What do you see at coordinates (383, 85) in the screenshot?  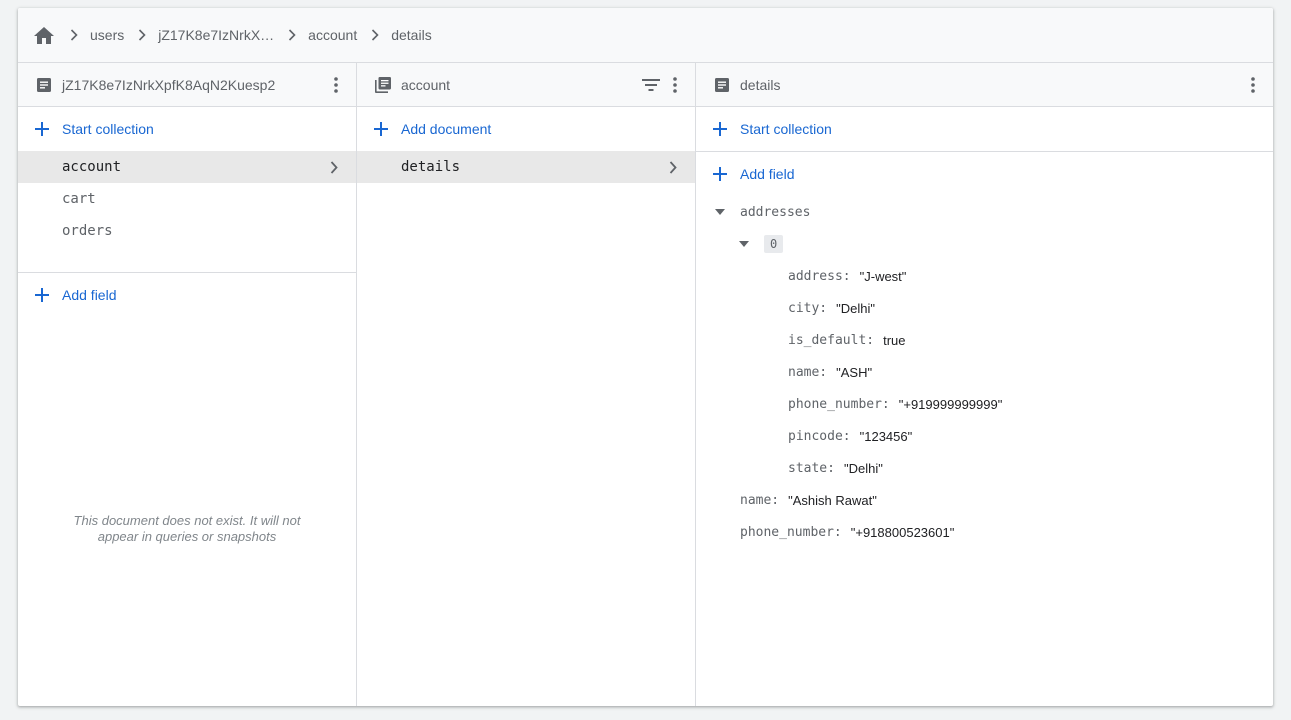 I see `collection-icon` at bounding box center [383, 85].